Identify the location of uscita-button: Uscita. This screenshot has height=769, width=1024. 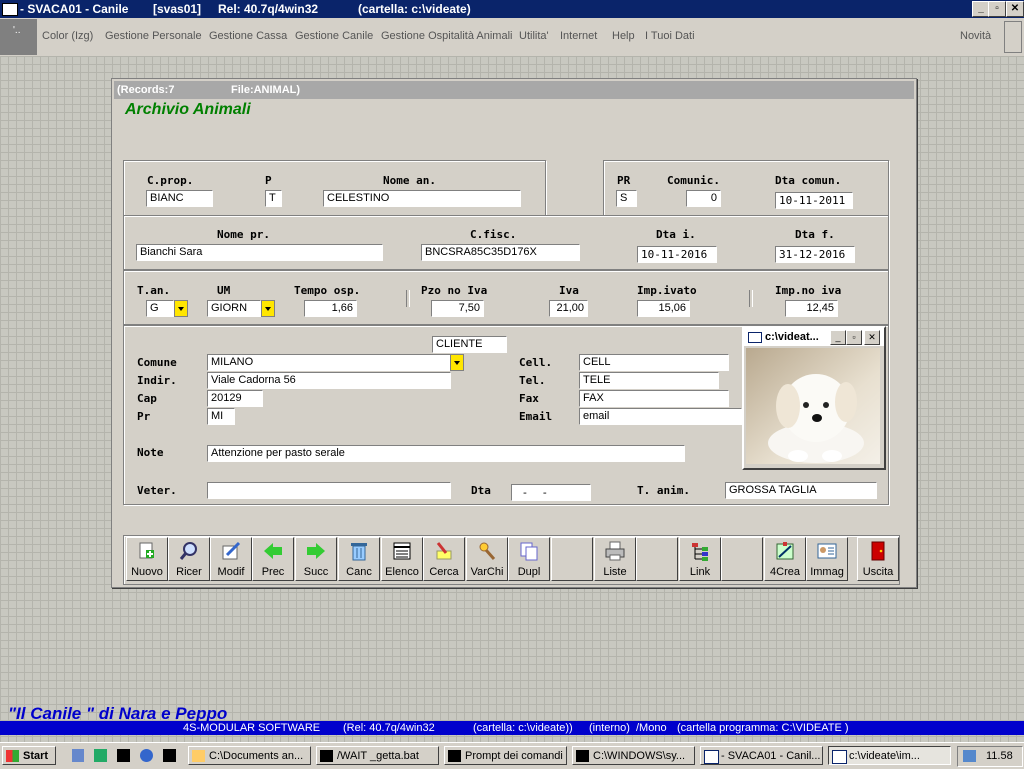
(878, 559).